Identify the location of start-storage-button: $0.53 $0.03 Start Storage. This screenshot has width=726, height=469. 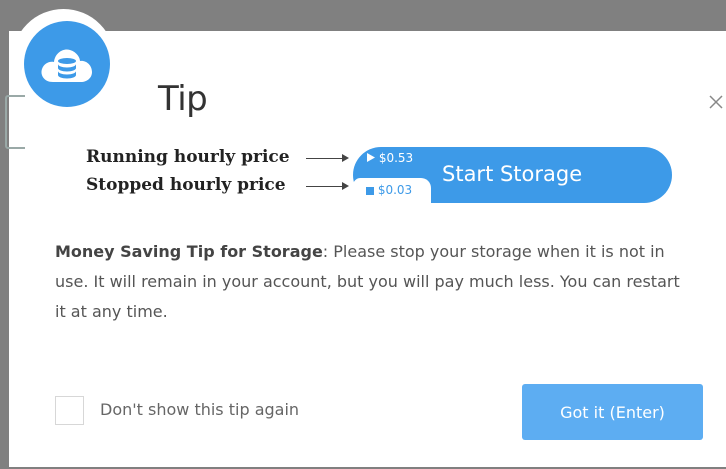
(512, 175).